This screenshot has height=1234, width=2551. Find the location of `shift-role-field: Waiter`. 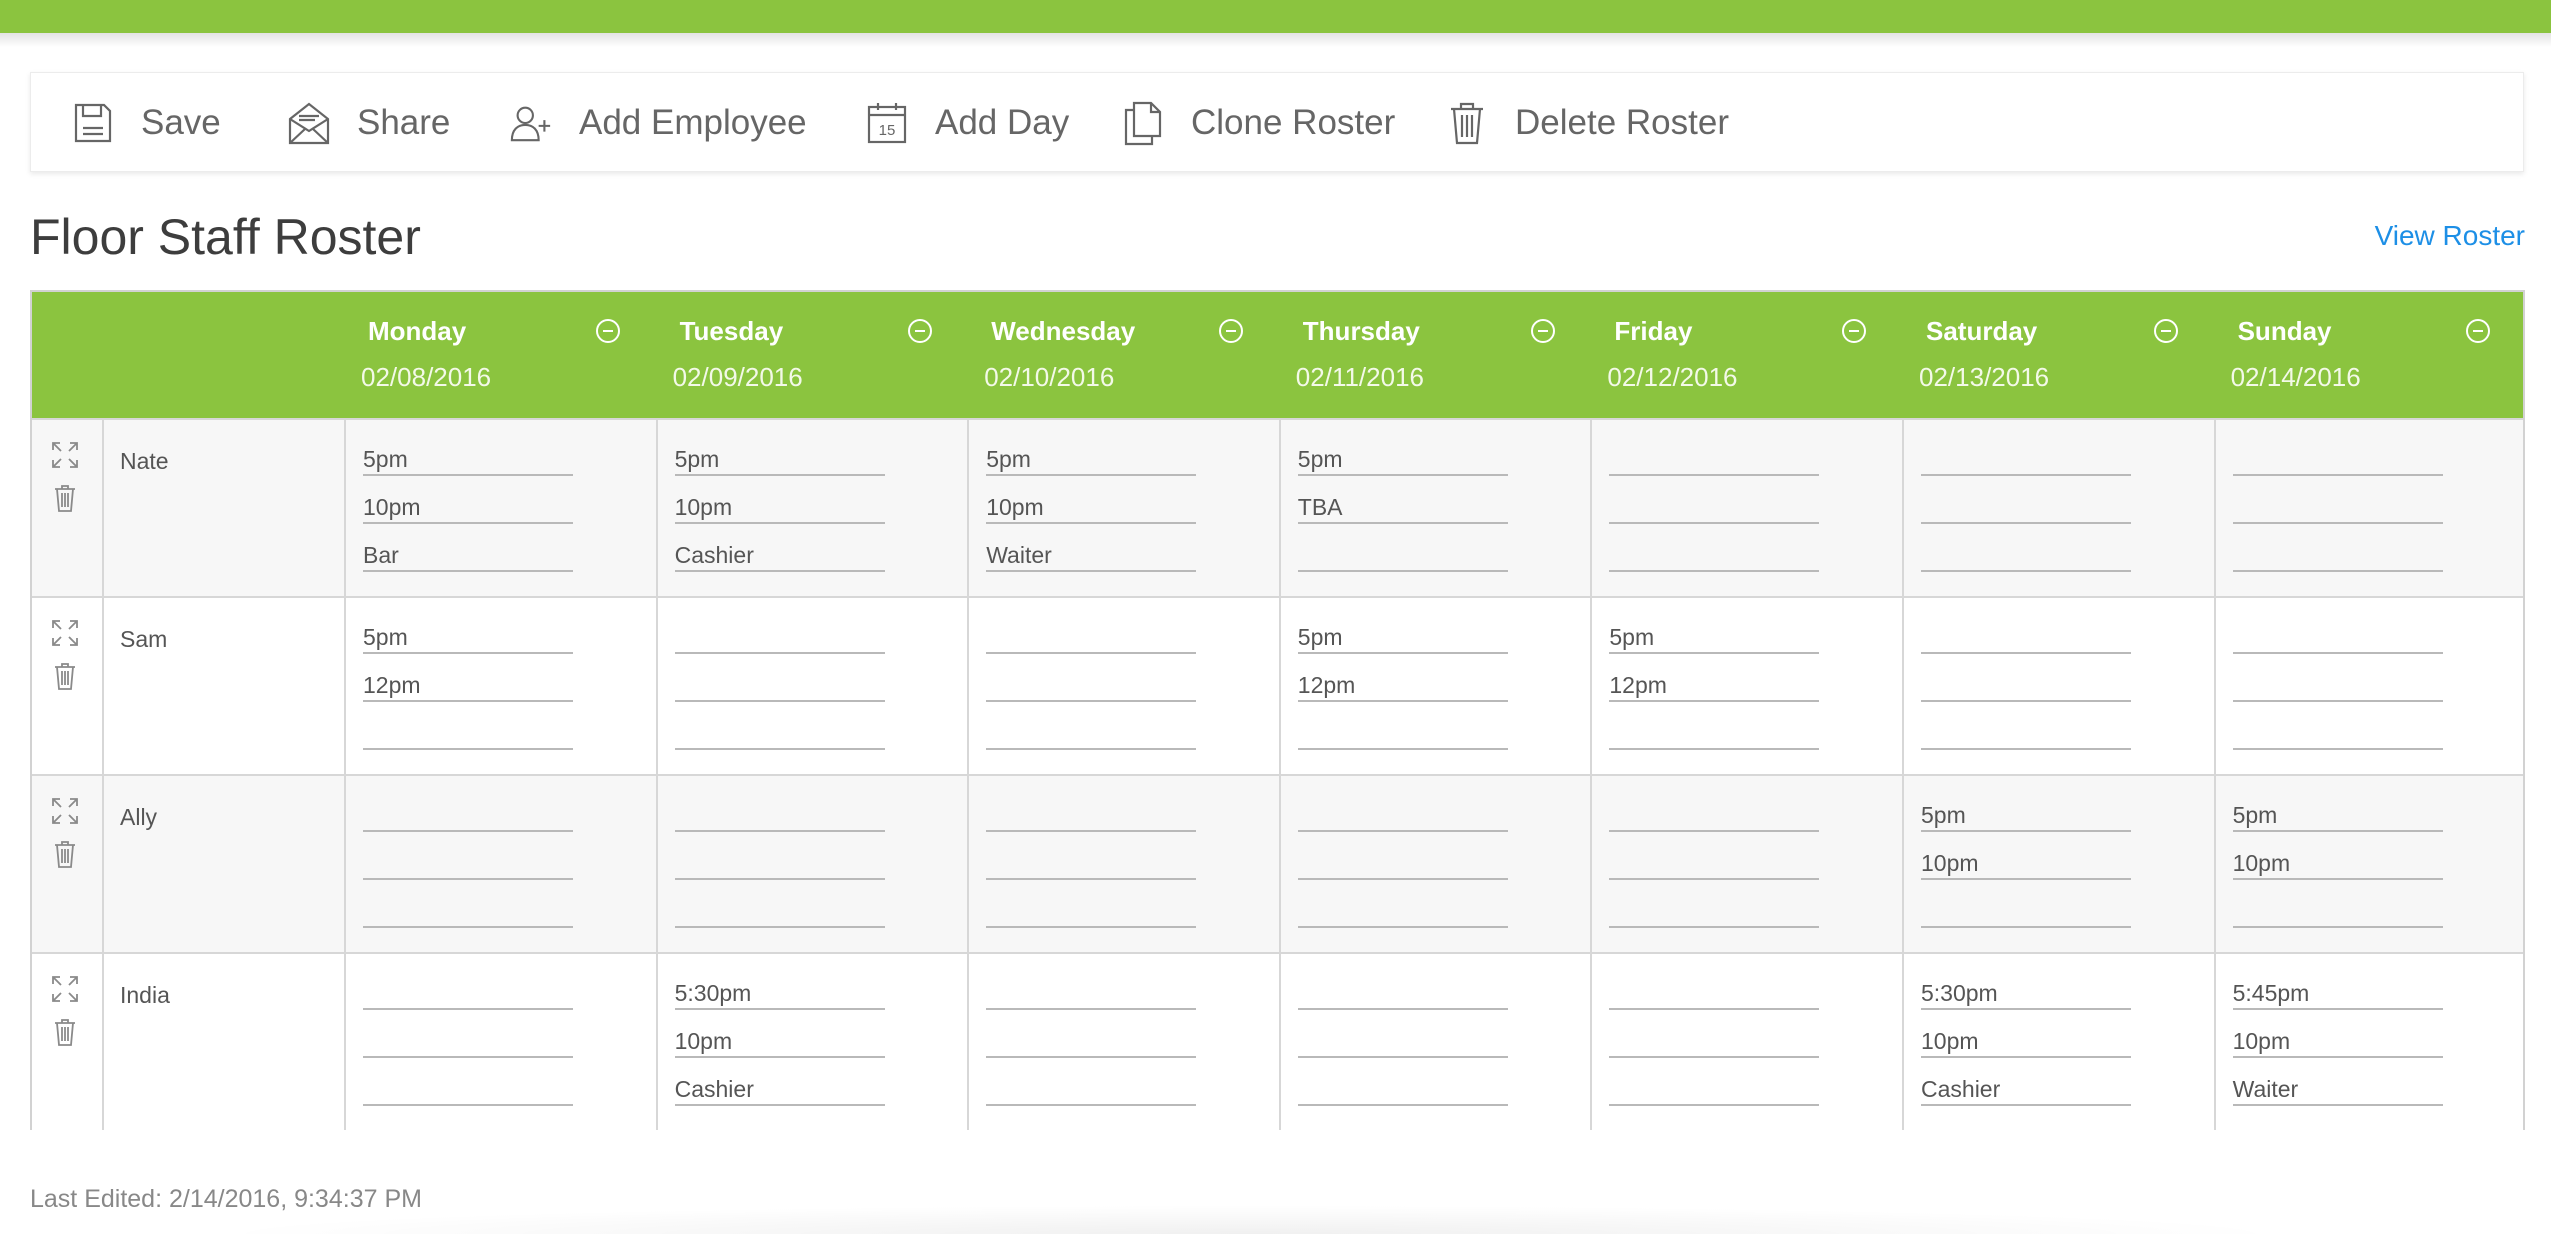

shift-role-field: Waiter is located at coordinates (1091, 556).